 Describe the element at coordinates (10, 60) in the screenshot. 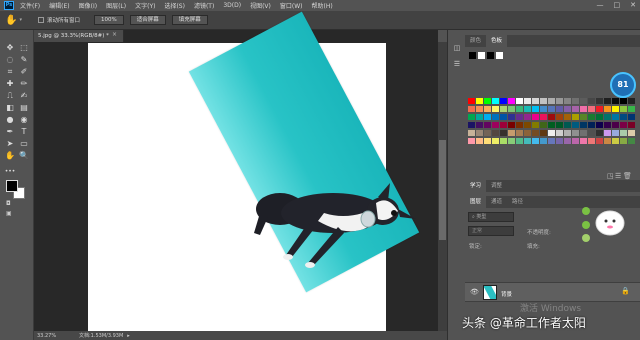

I see `lasso-tool-icon: ◌` at that location.